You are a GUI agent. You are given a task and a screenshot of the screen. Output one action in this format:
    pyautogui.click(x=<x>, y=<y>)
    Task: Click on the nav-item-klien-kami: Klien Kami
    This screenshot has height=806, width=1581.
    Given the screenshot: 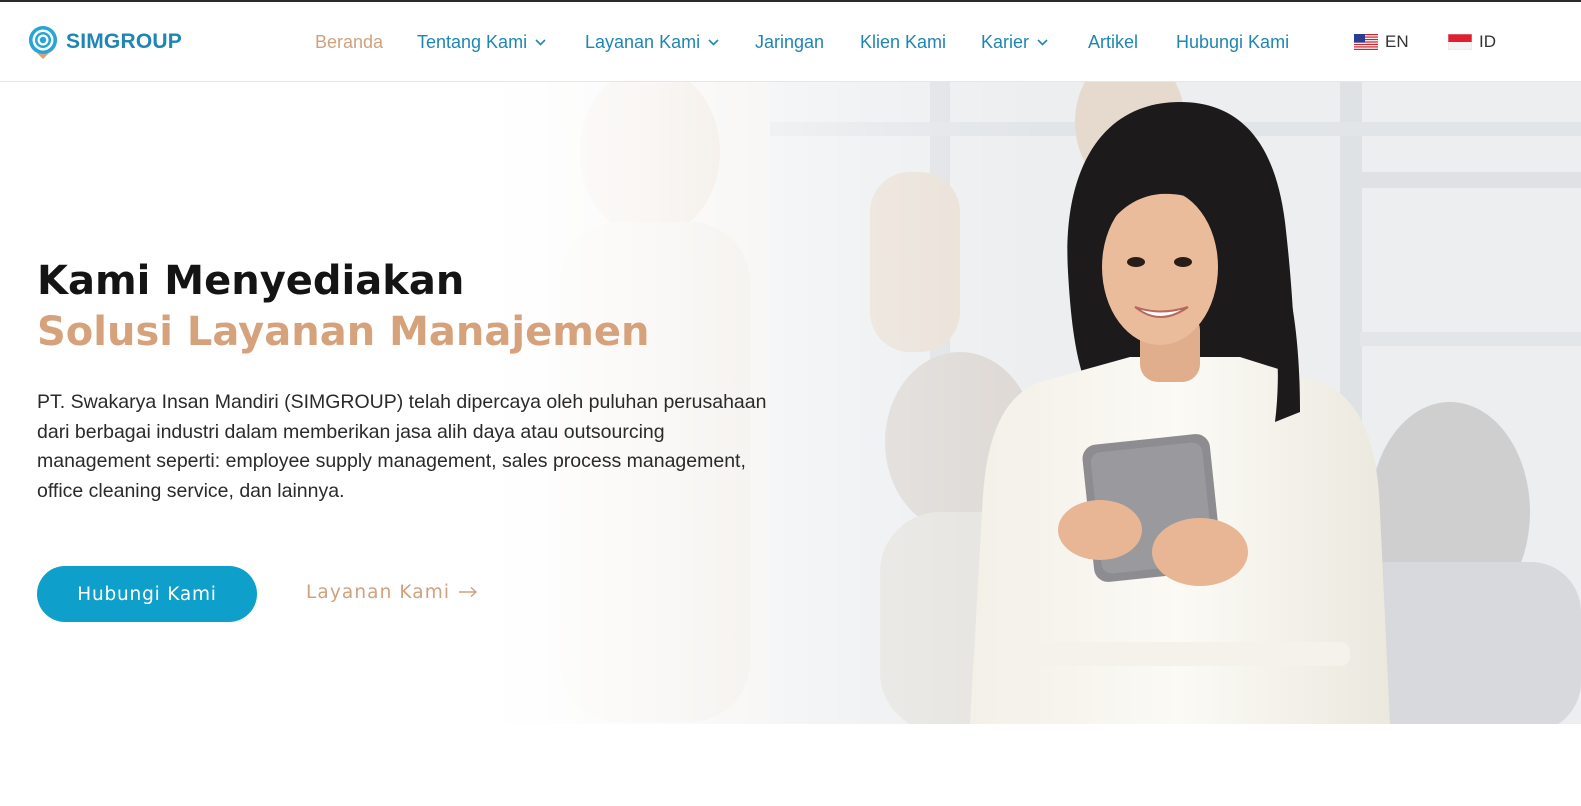 What is the action you would take?
    pyautogui.click(x=903, y=42)
    